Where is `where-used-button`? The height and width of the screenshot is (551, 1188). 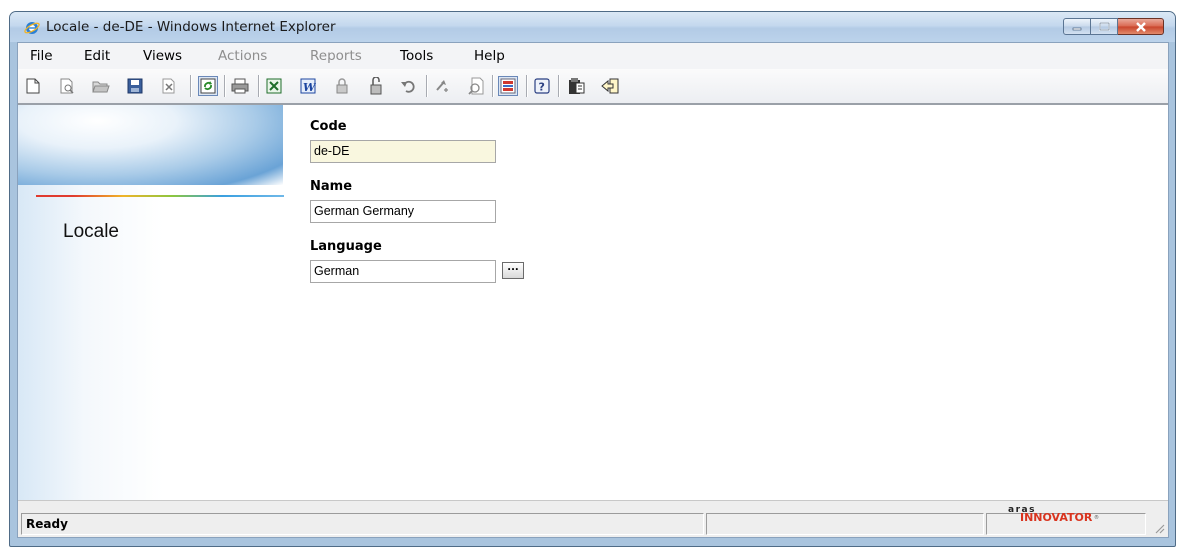
where-used-button is located at coordinates (476, 86).